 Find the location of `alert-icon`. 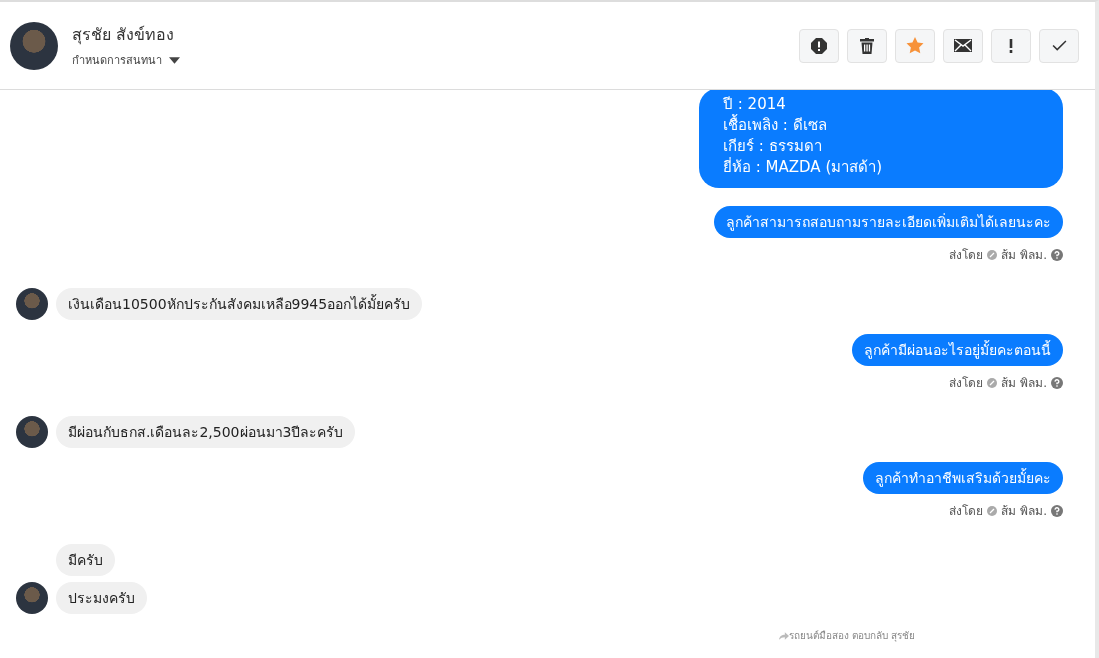

alert-icon is located at coordinates (819, 45).